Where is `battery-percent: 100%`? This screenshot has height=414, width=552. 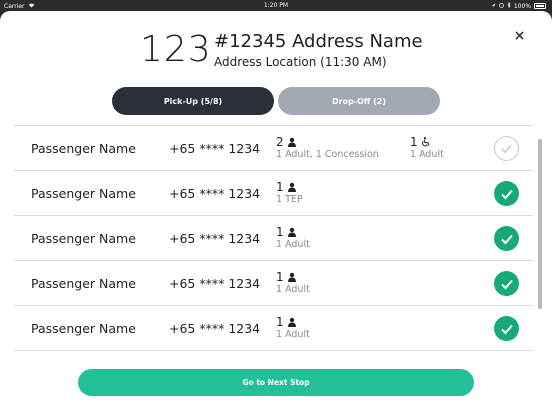
battery-percent: 100% is located at coordinates (522, 6).